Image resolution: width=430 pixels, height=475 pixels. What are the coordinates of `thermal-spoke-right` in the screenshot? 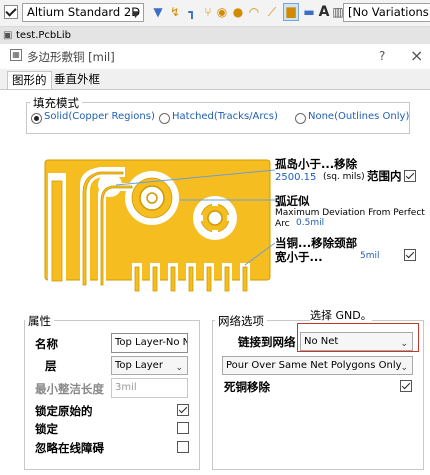 It's located at (229, 218).